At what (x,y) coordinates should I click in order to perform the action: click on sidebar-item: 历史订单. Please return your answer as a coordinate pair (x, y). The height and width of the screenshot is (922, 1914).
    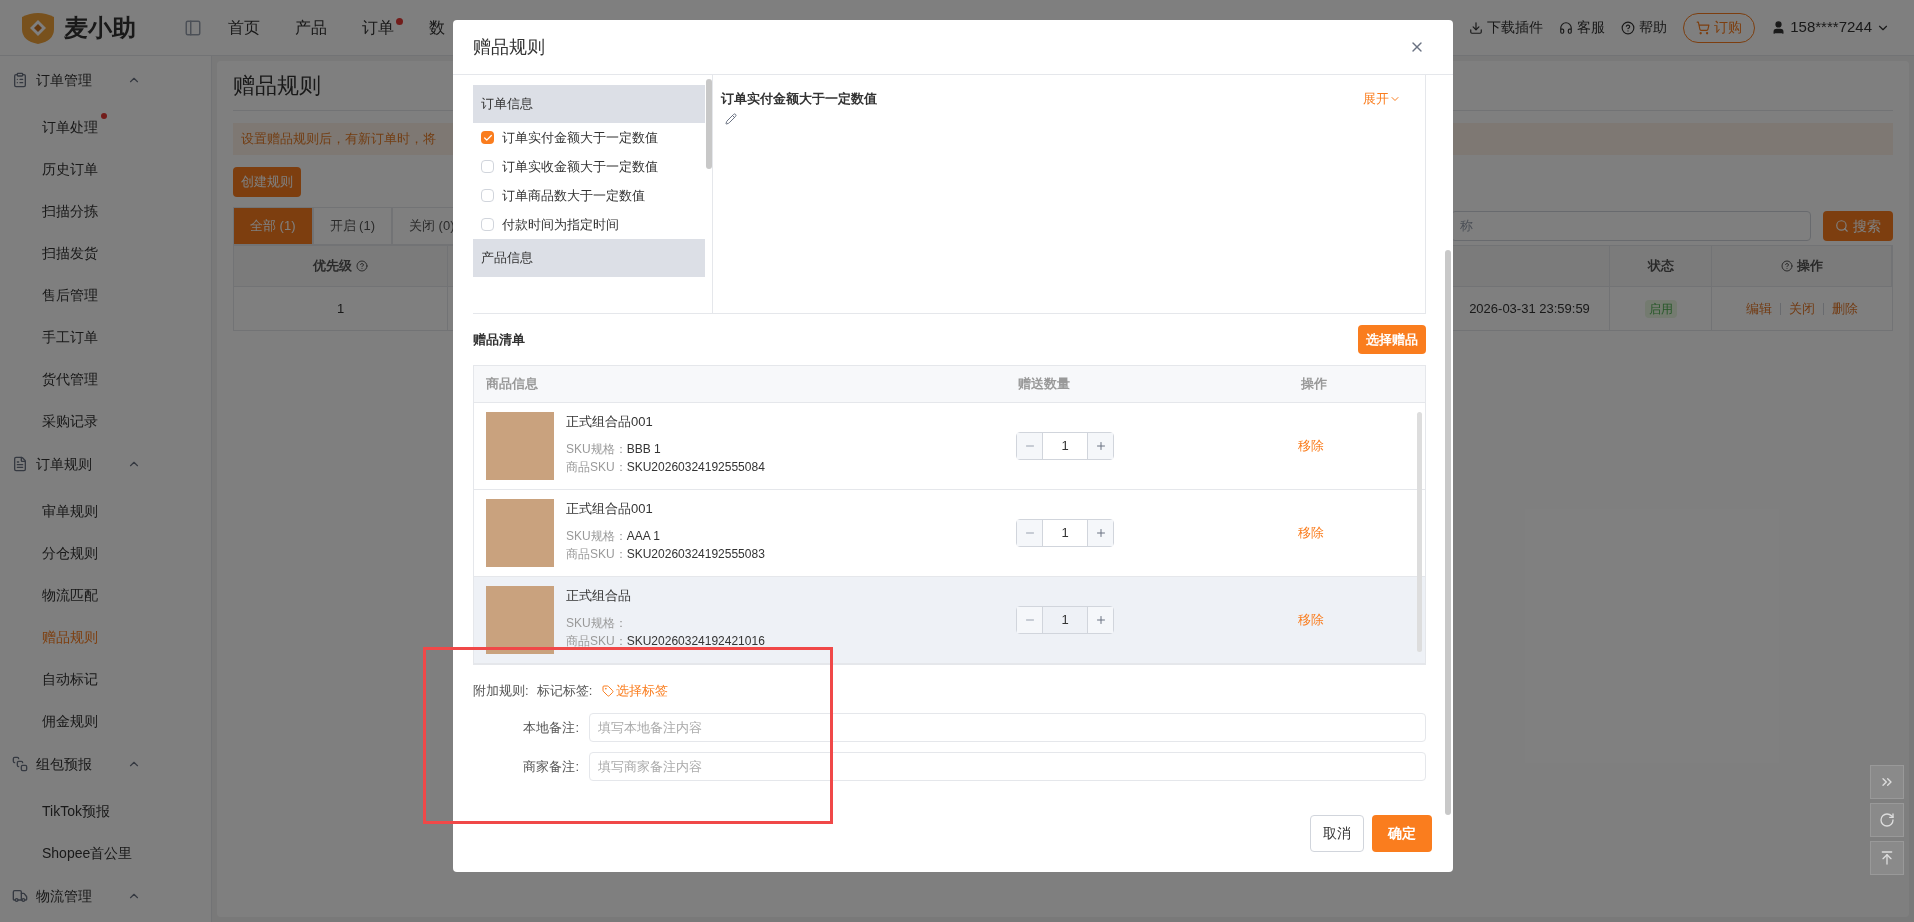
    Looking at the image, I should click on (74, 167).